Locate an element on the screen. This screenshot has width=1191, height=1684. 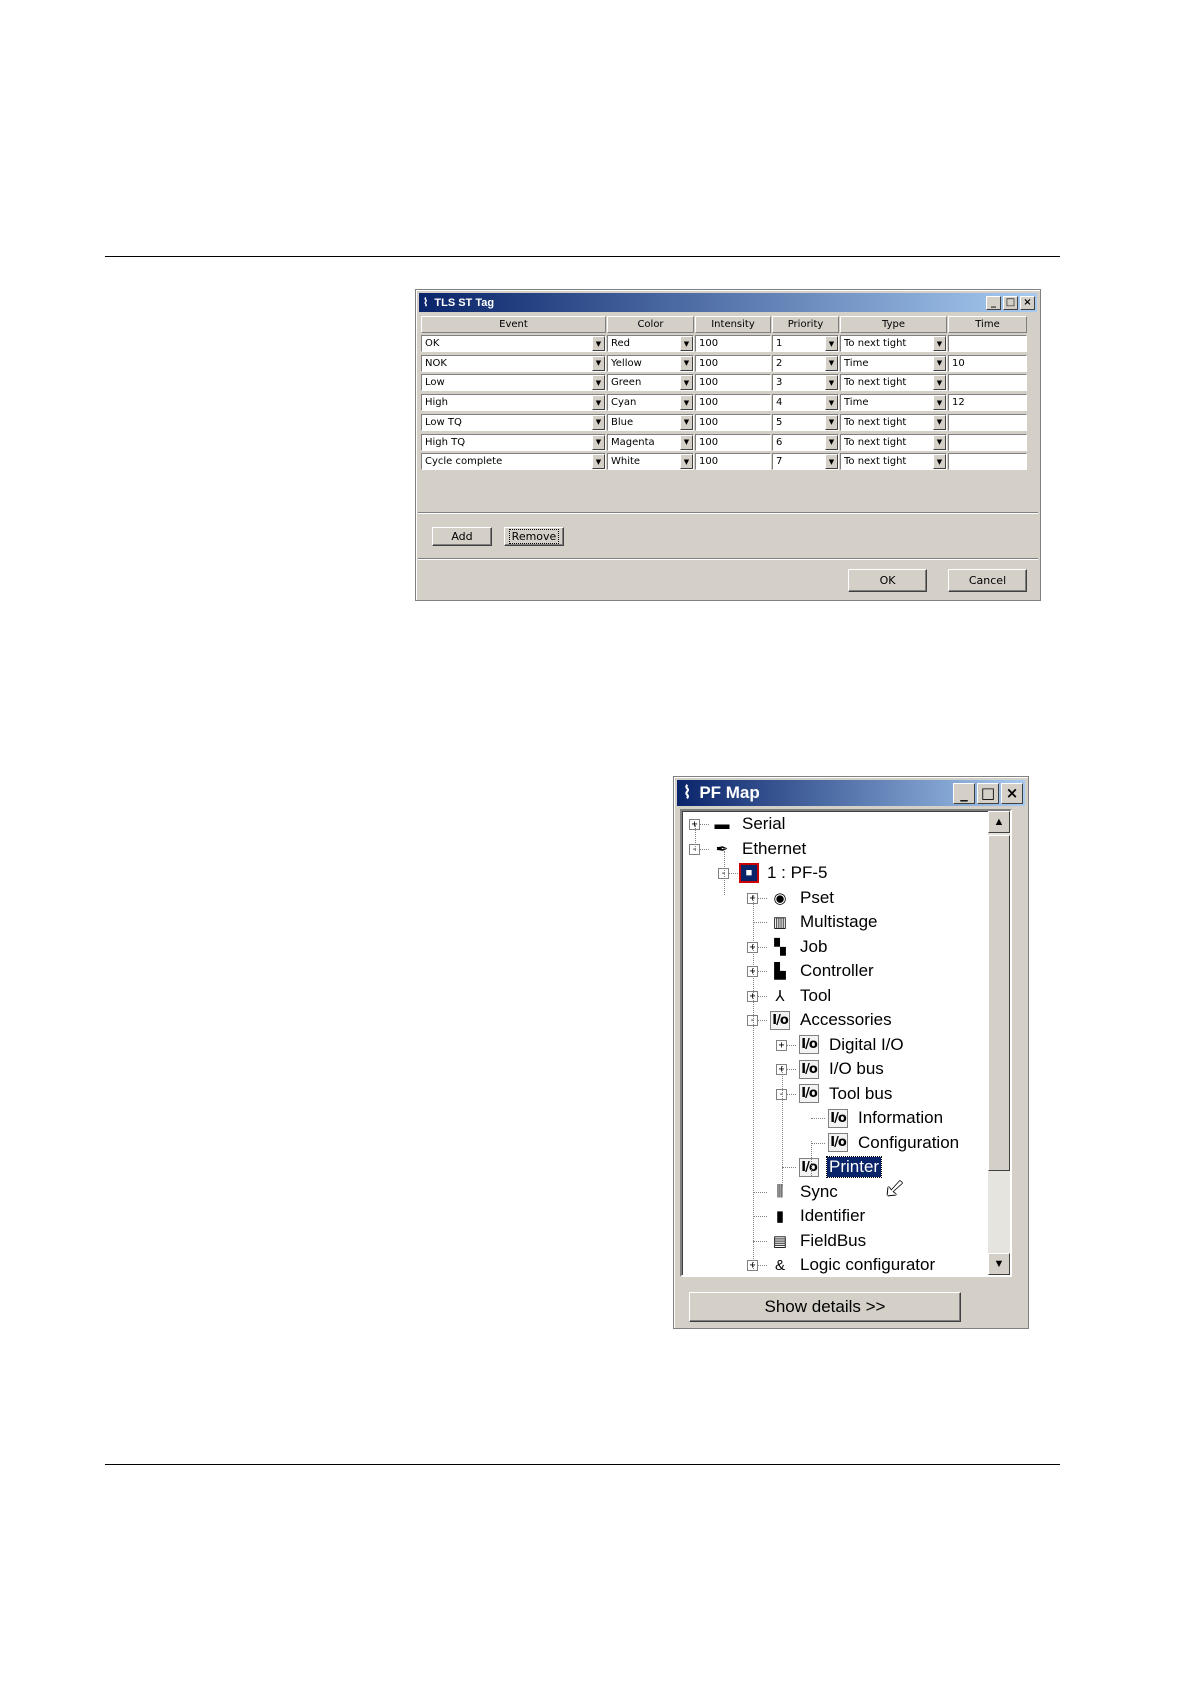
column-header-intensity: Intensity is located at coordinates (733, 324).